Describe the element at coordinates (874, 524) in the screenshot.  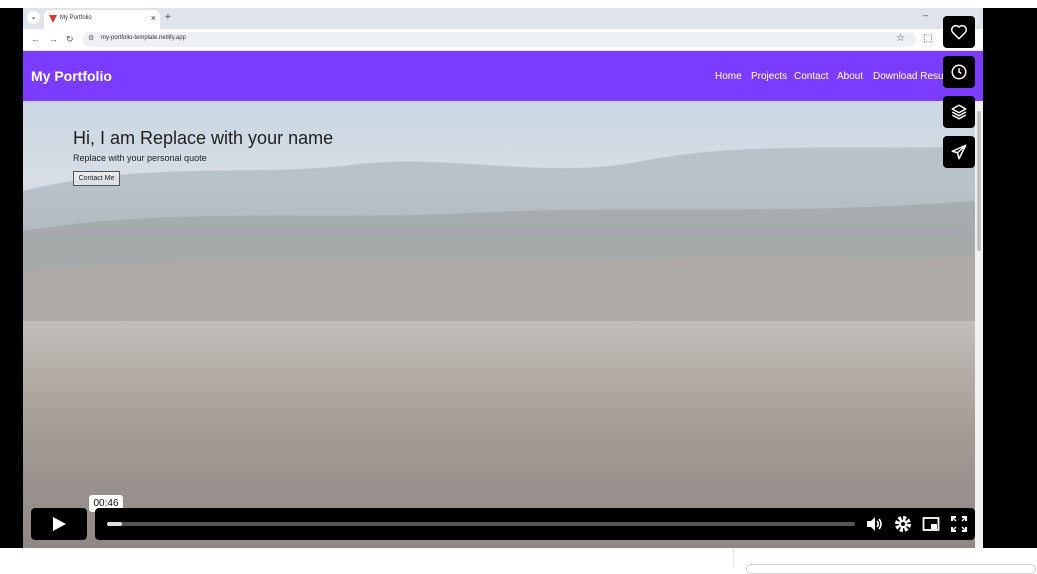
I see `volume-icon` at that location.